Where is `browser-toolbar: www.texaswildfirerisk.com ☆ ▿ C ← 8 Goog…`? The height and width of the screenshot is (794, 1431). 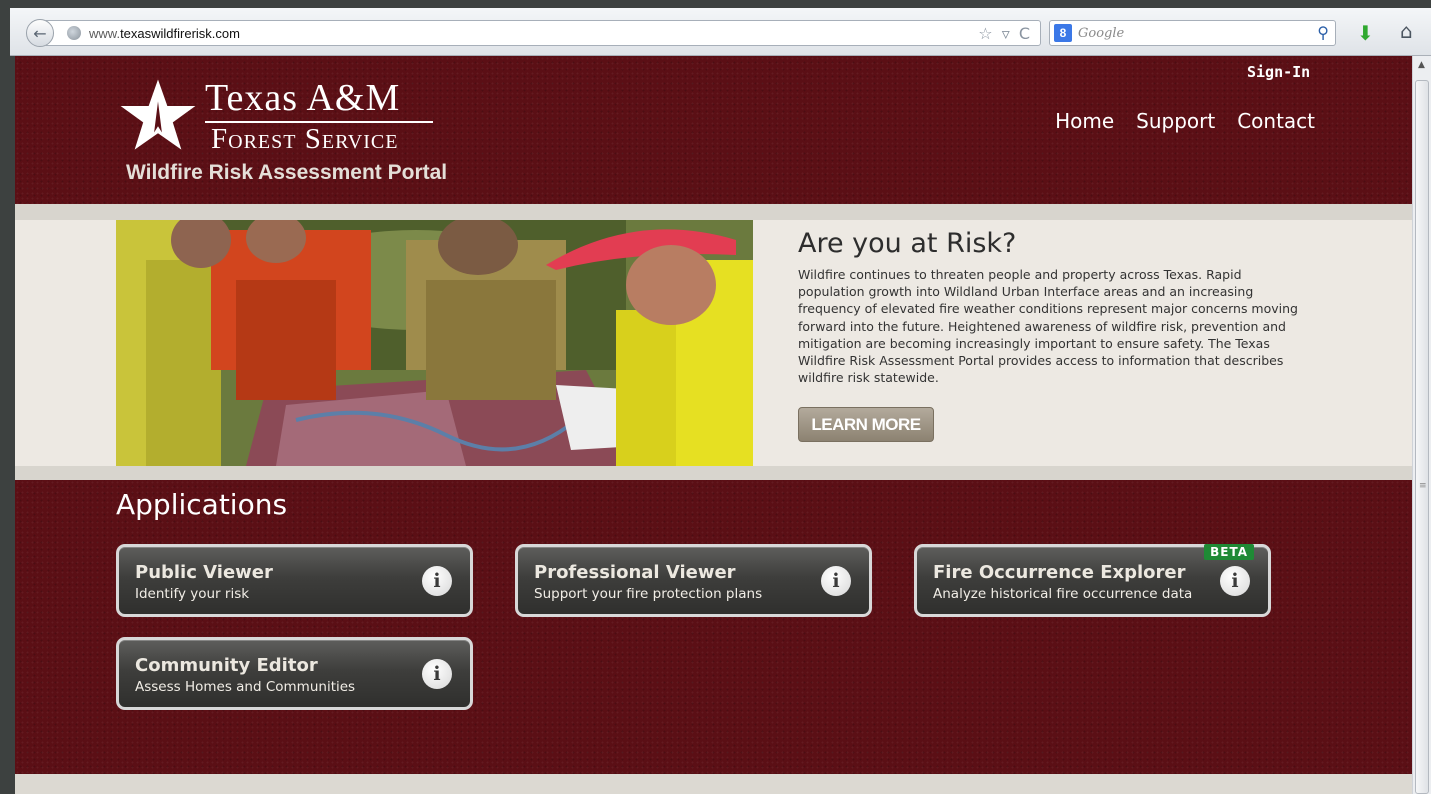 browser-toolbar: www.texaswildfirerisk.com ☆ ▿ C ← 8 Goog… is located at coordinates (720, 32).